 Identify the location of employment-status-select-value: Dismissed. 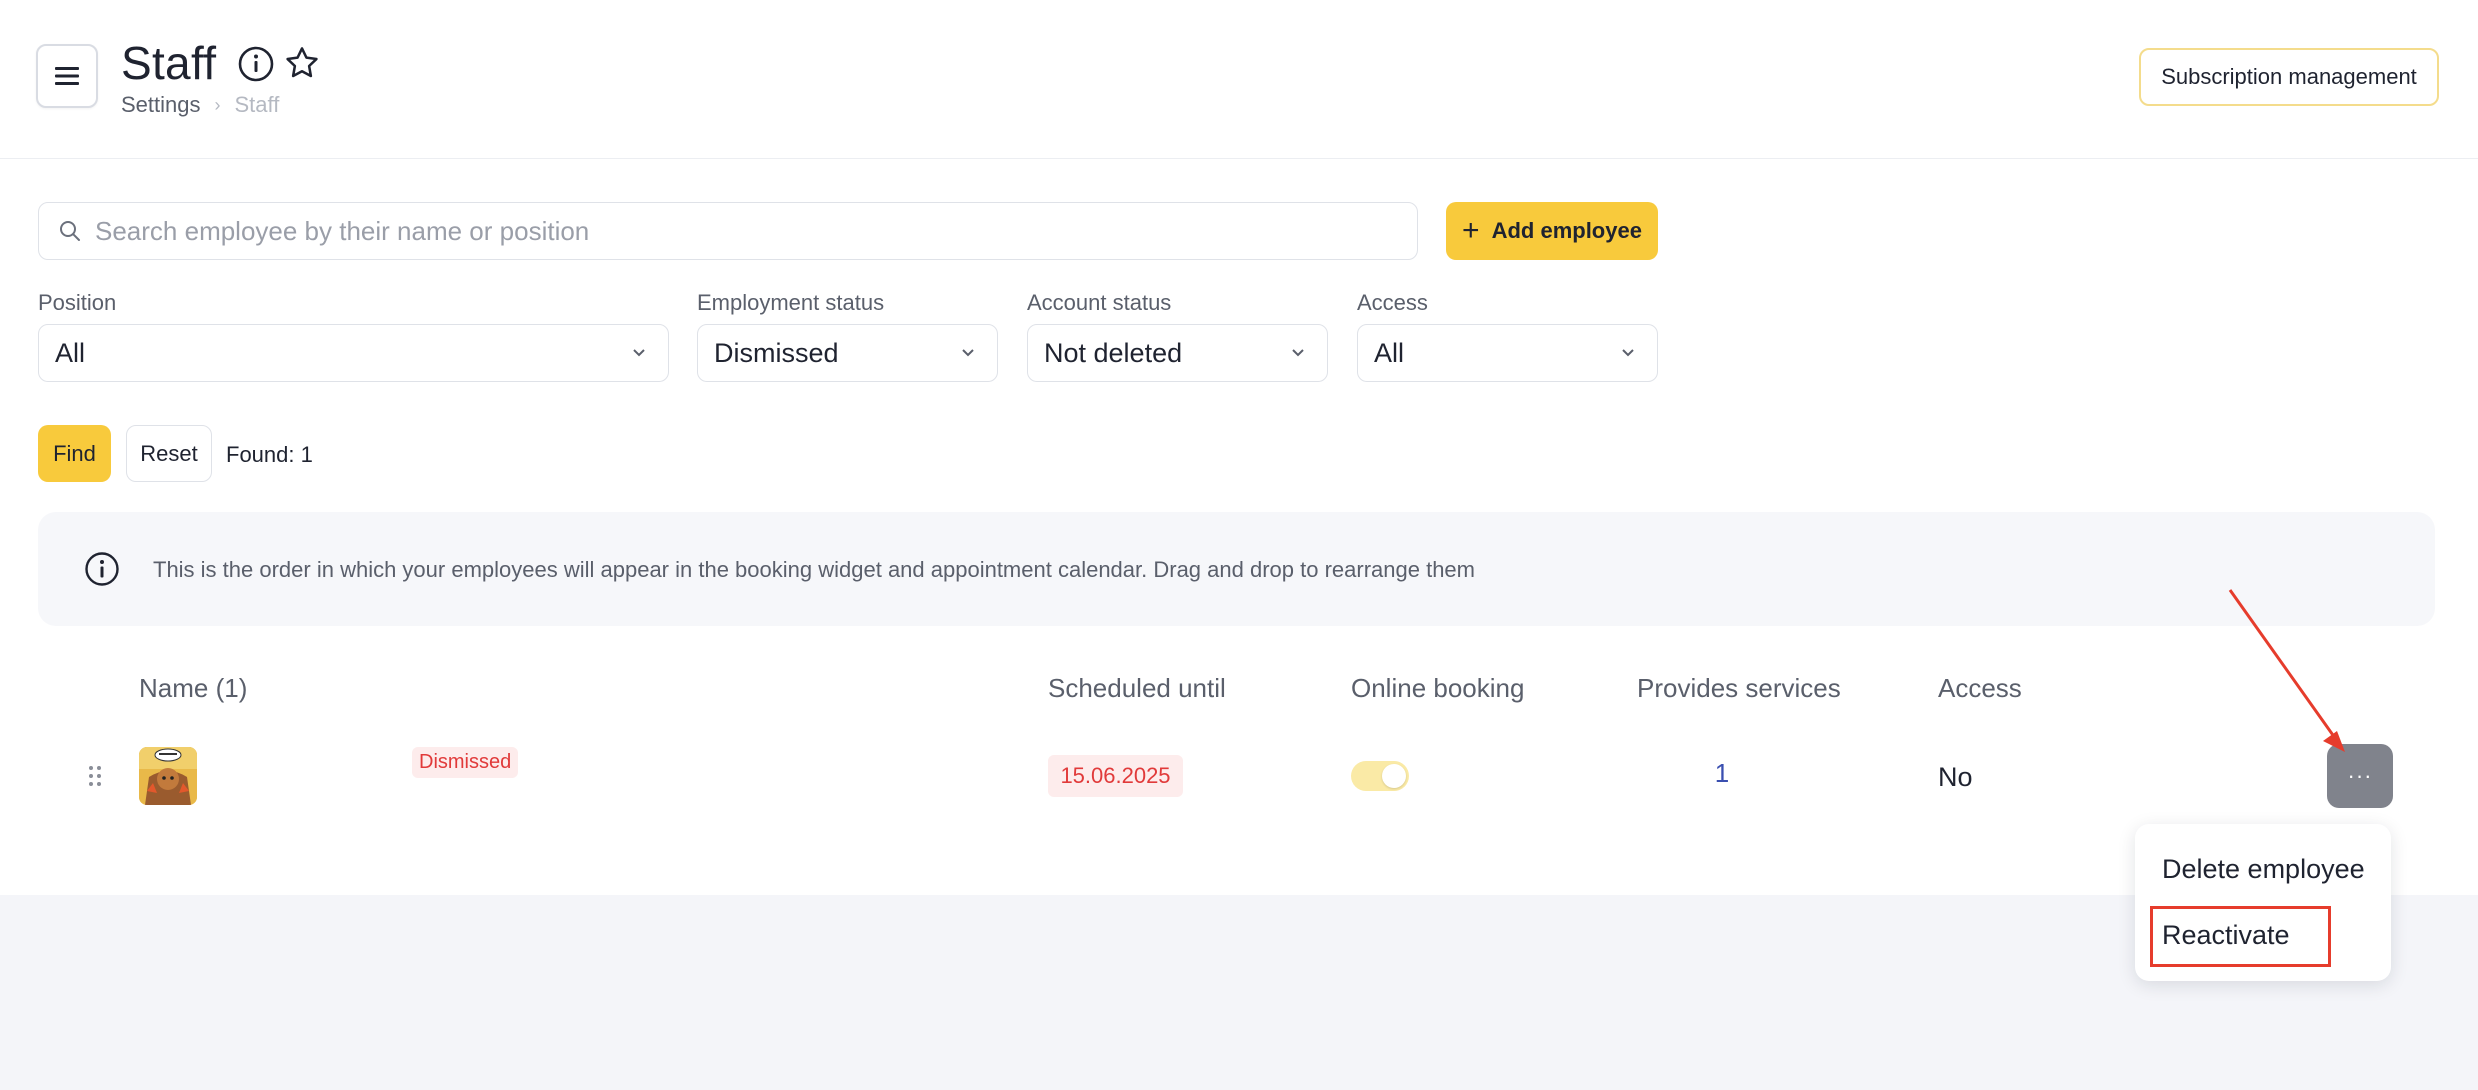
(776, 352).